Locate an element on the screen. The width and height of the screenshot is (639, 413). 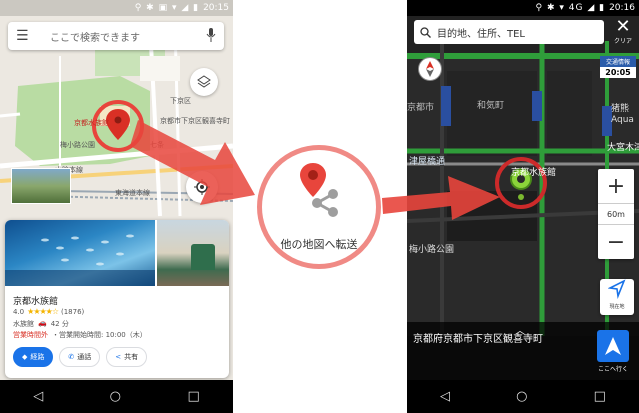
close-icon: ✕ is located at coordinates (623, 26).